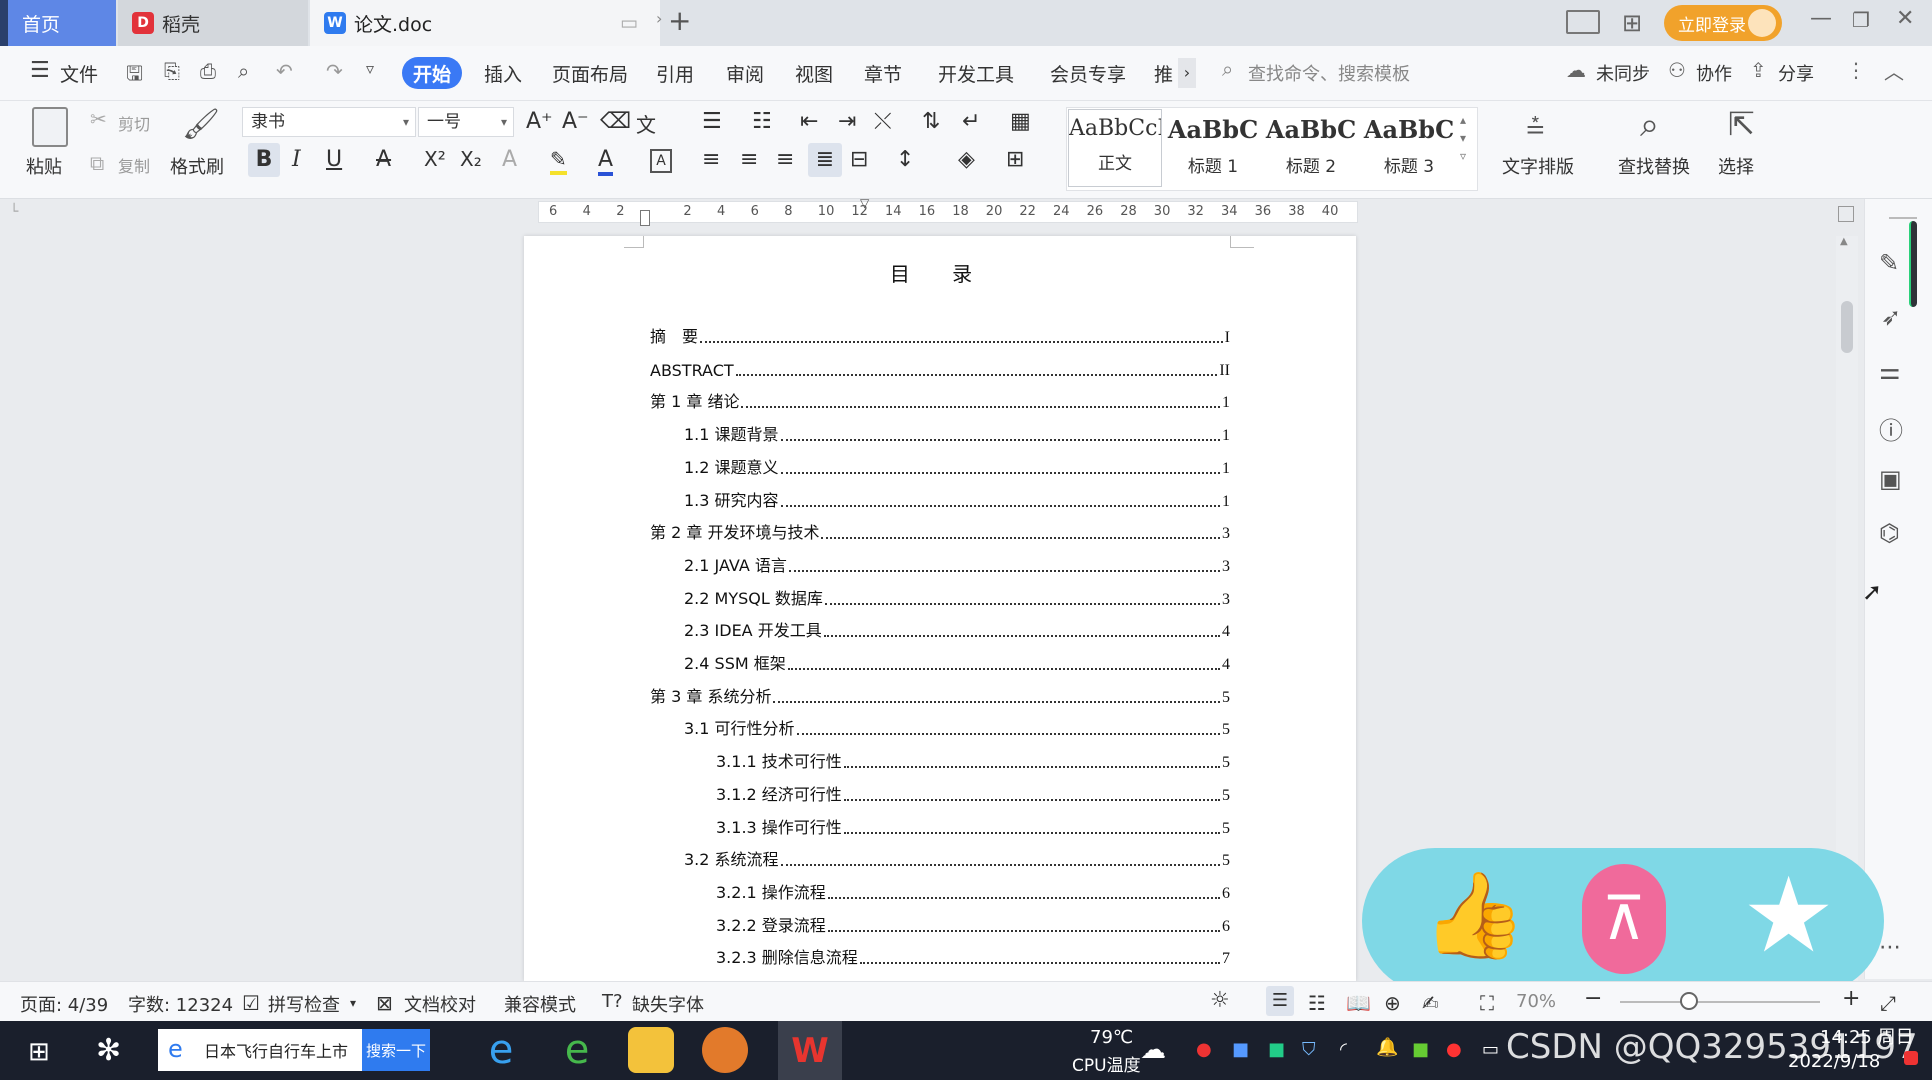  Describe the element at coordinates (1861, 20) in the screenshot. I see `restore-icon: ❐` at that location.